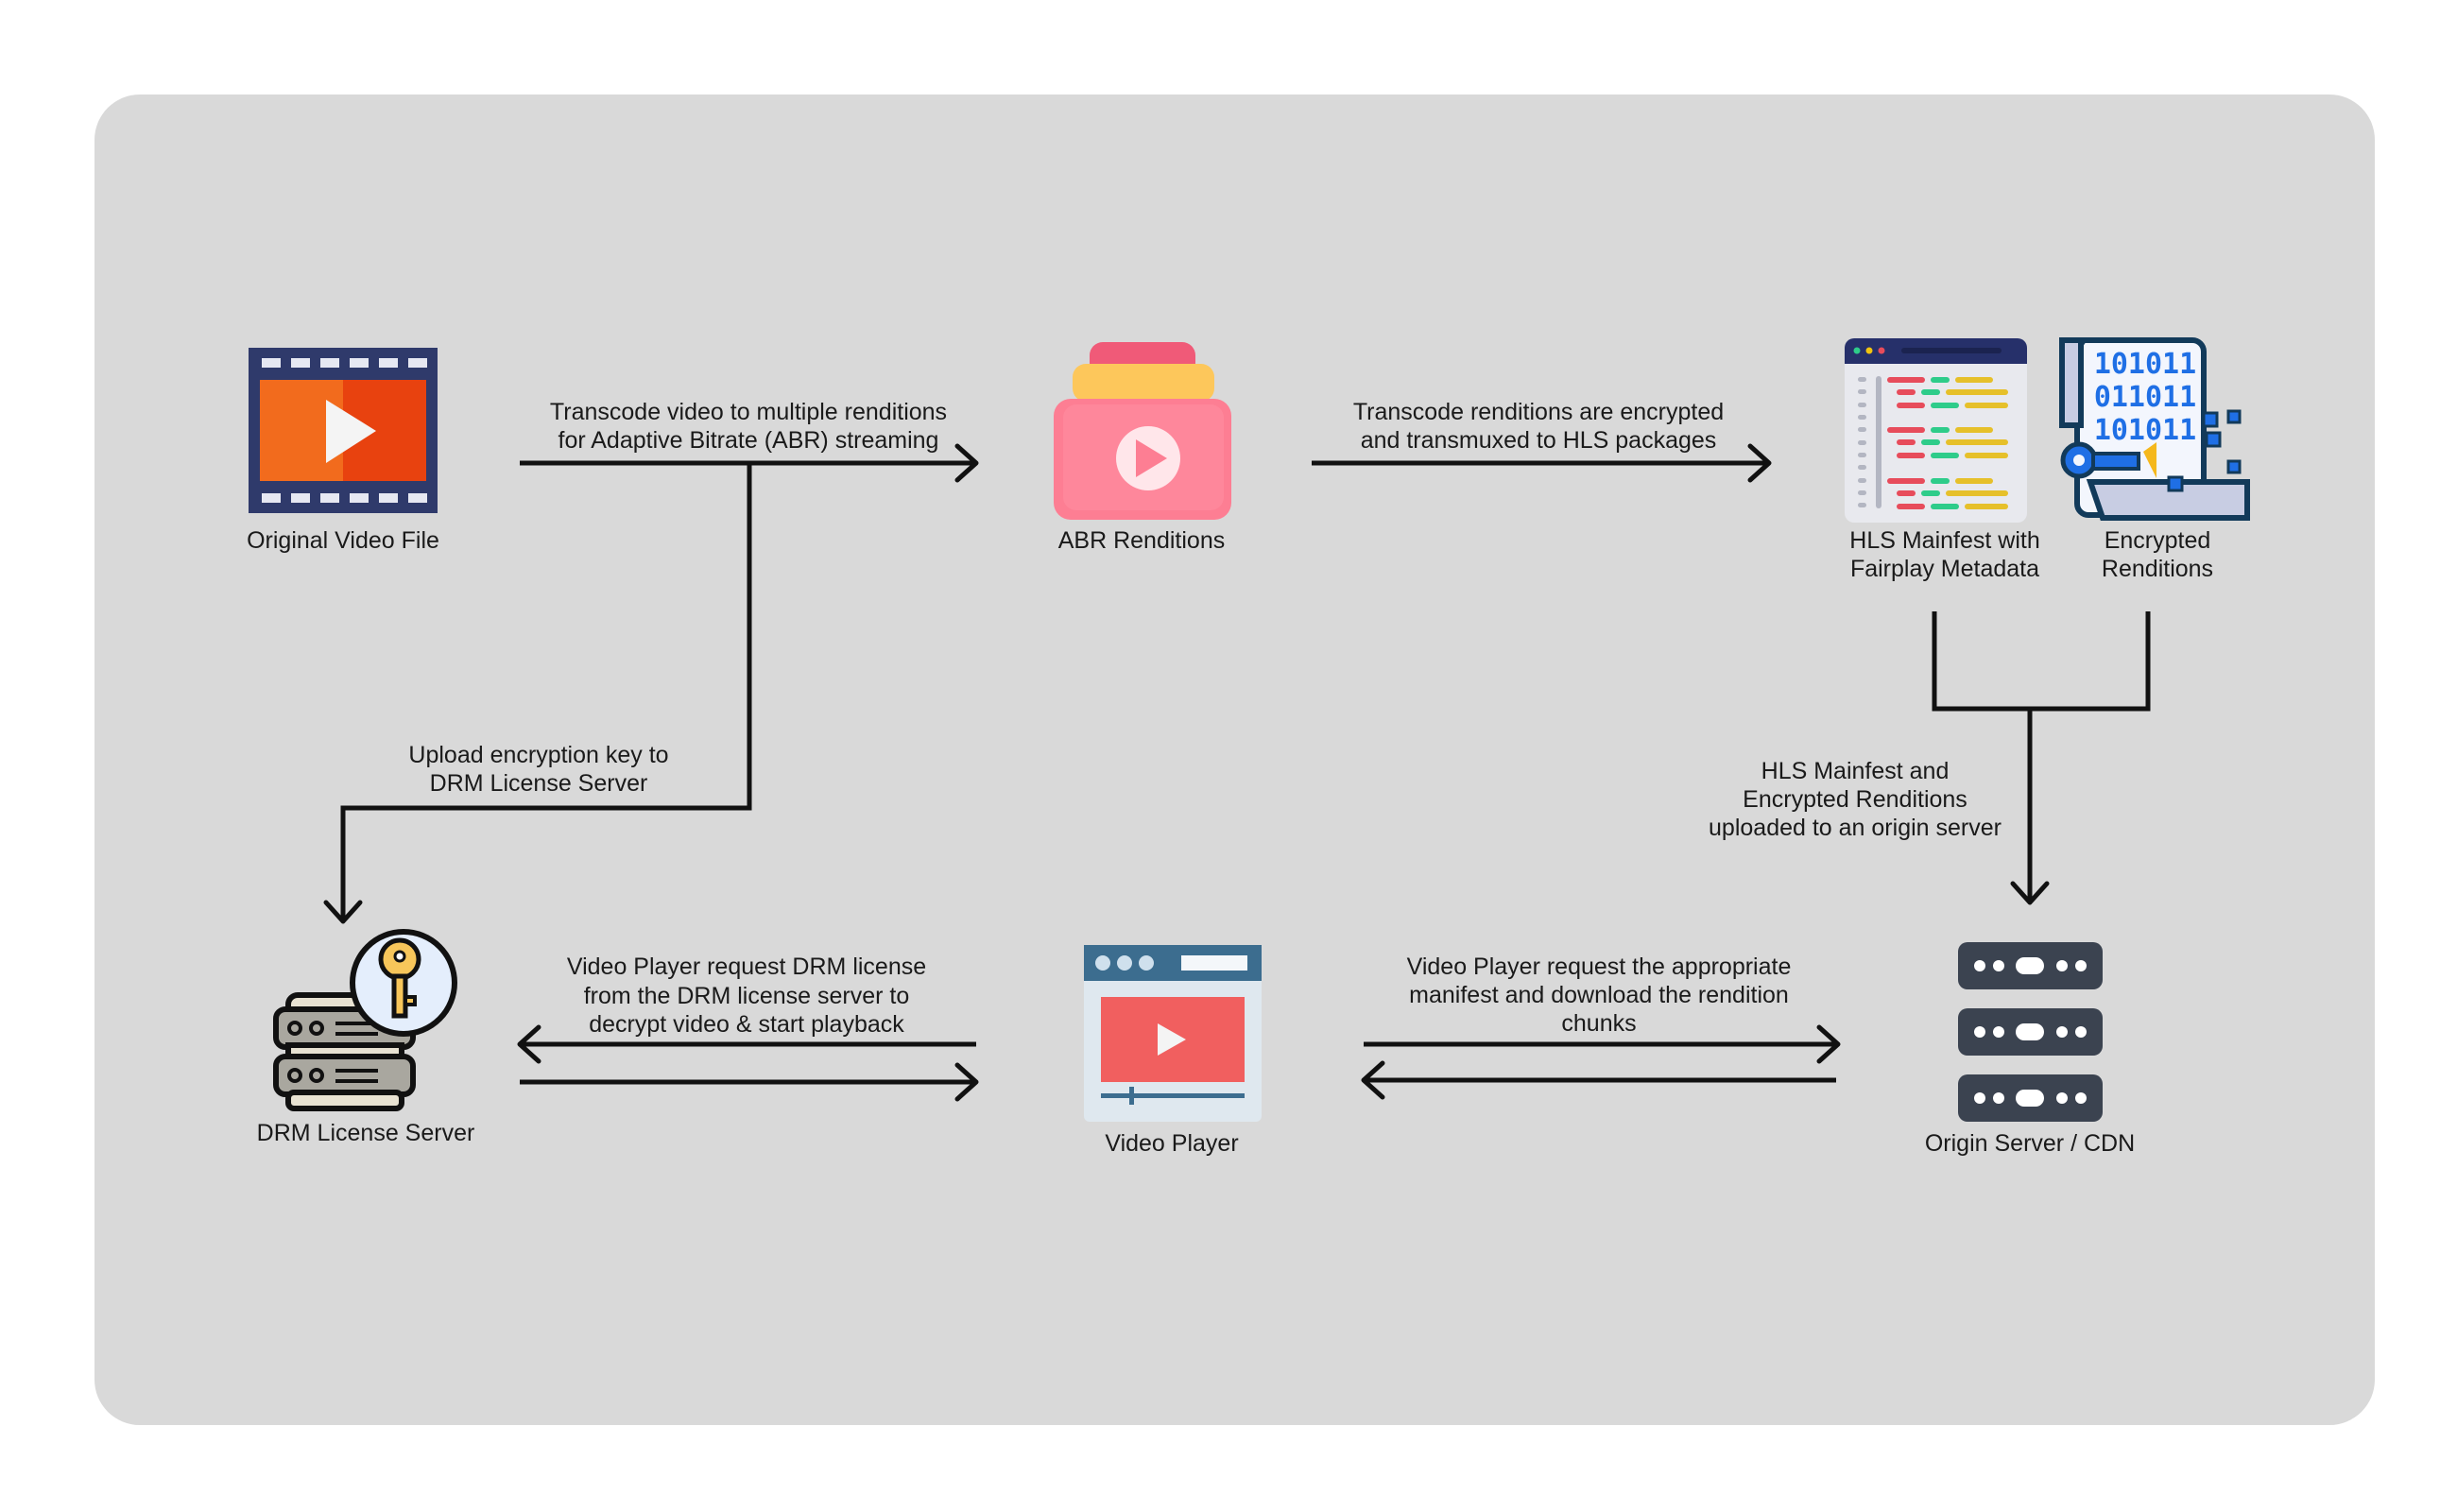  I want to click on node-label-encrypted-line1: Encrypted, so click(2158, 540).